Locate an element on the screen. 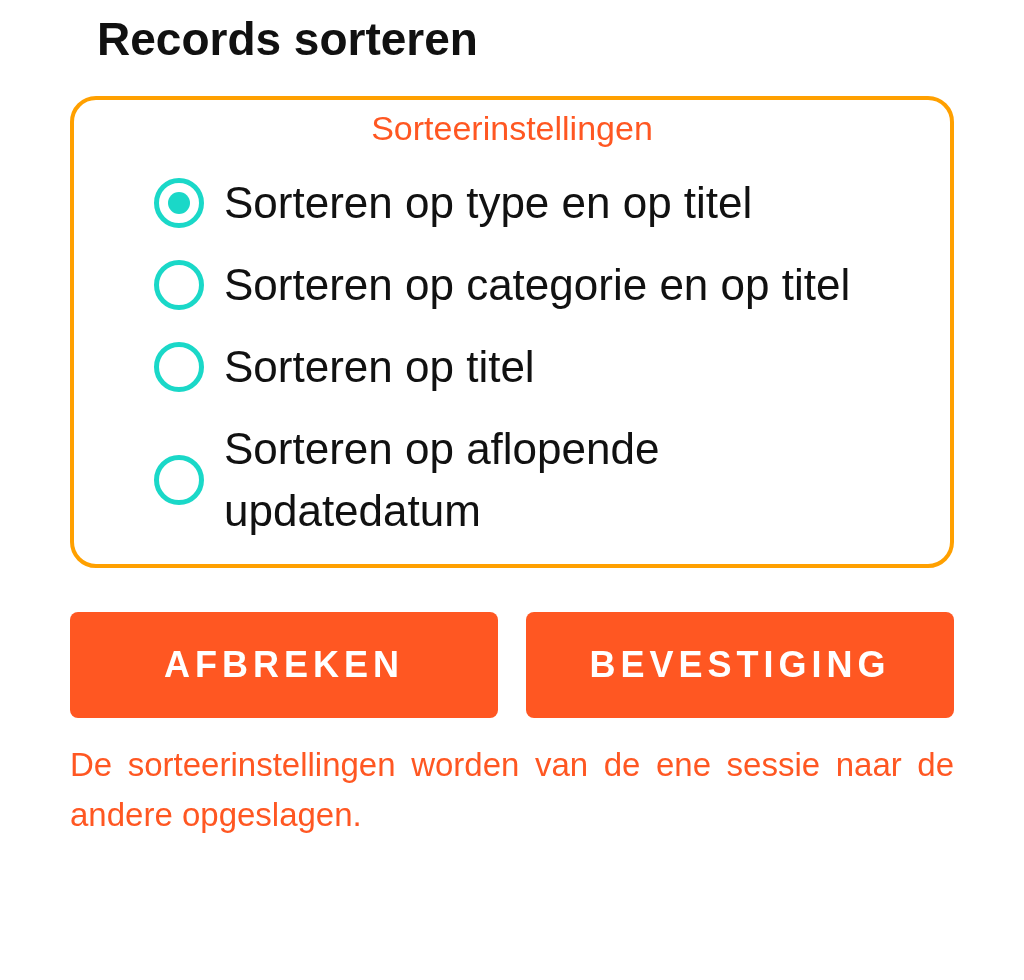 The width and height of the screenshot is (1024, 980). option-label: Sorteren op type en op titel is located at coordinates (488, 203).